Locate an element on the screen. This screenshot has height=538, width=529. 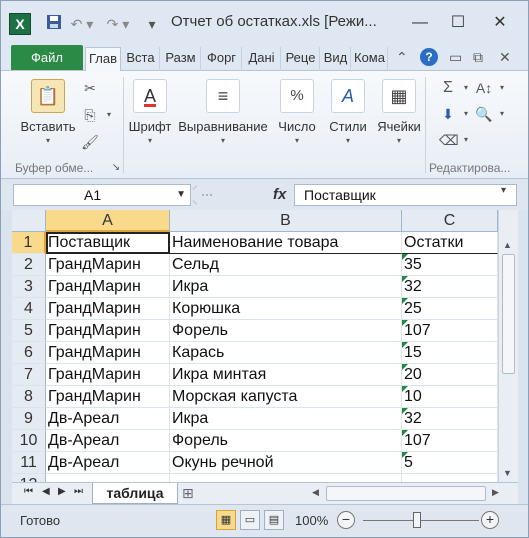
cell-c11: 5 is located at coordinates (450, 463).